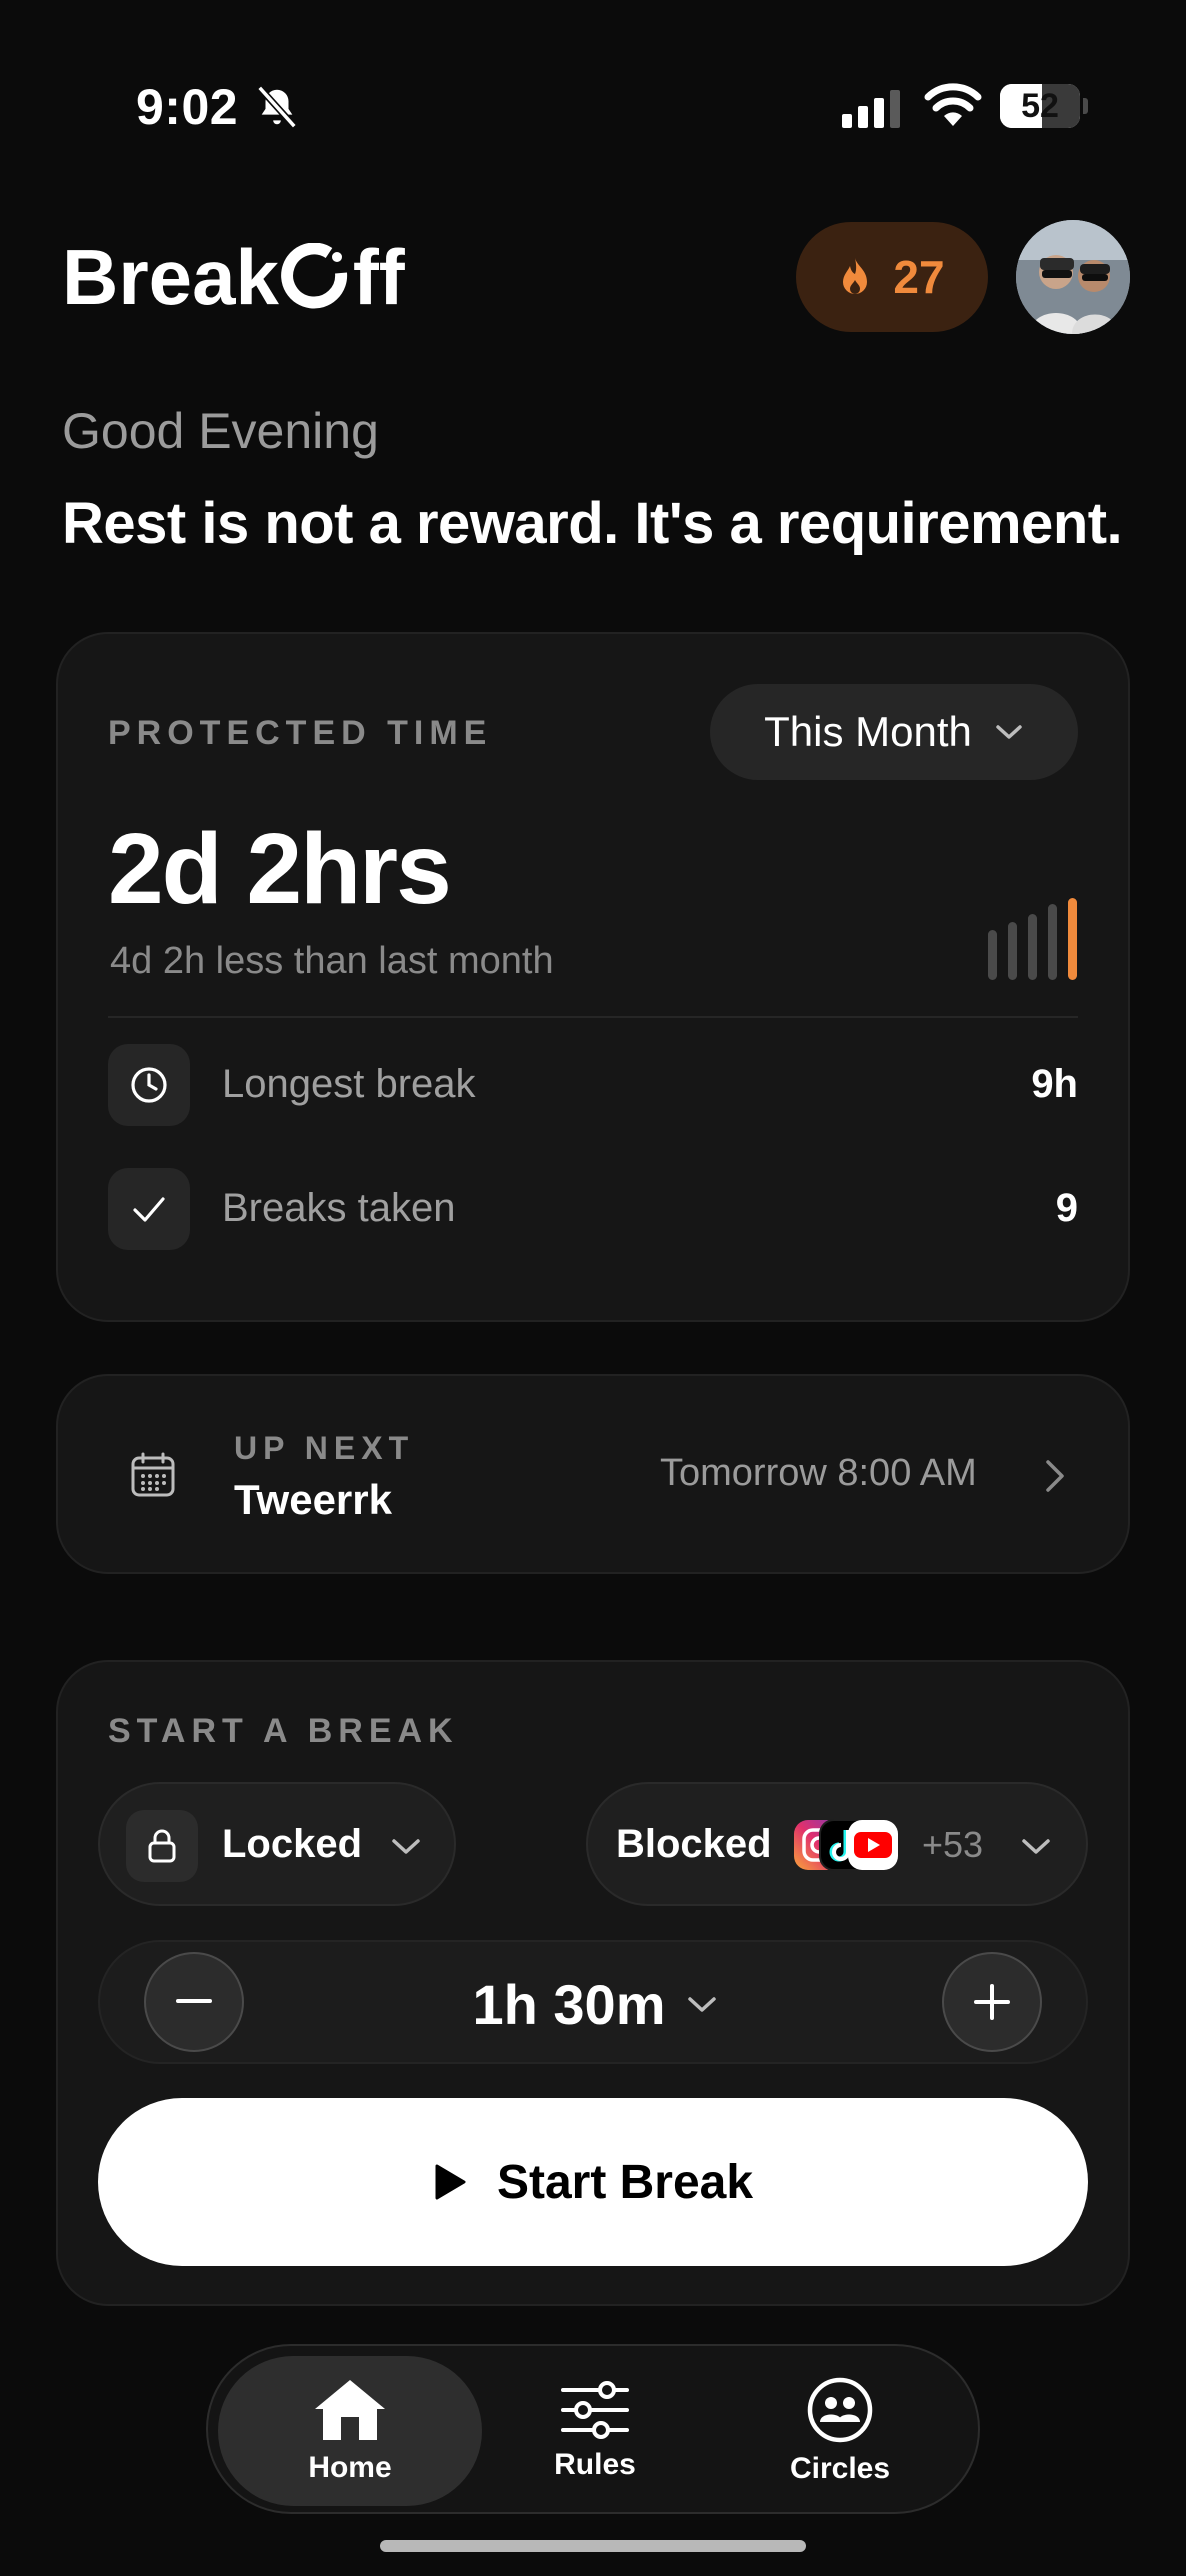 Image resolution: width=1186 pixels, height=2576 pixels. Describe the element at coordinates (892, 277) in the screenshot. I see `streak-badge: 27` at that location.